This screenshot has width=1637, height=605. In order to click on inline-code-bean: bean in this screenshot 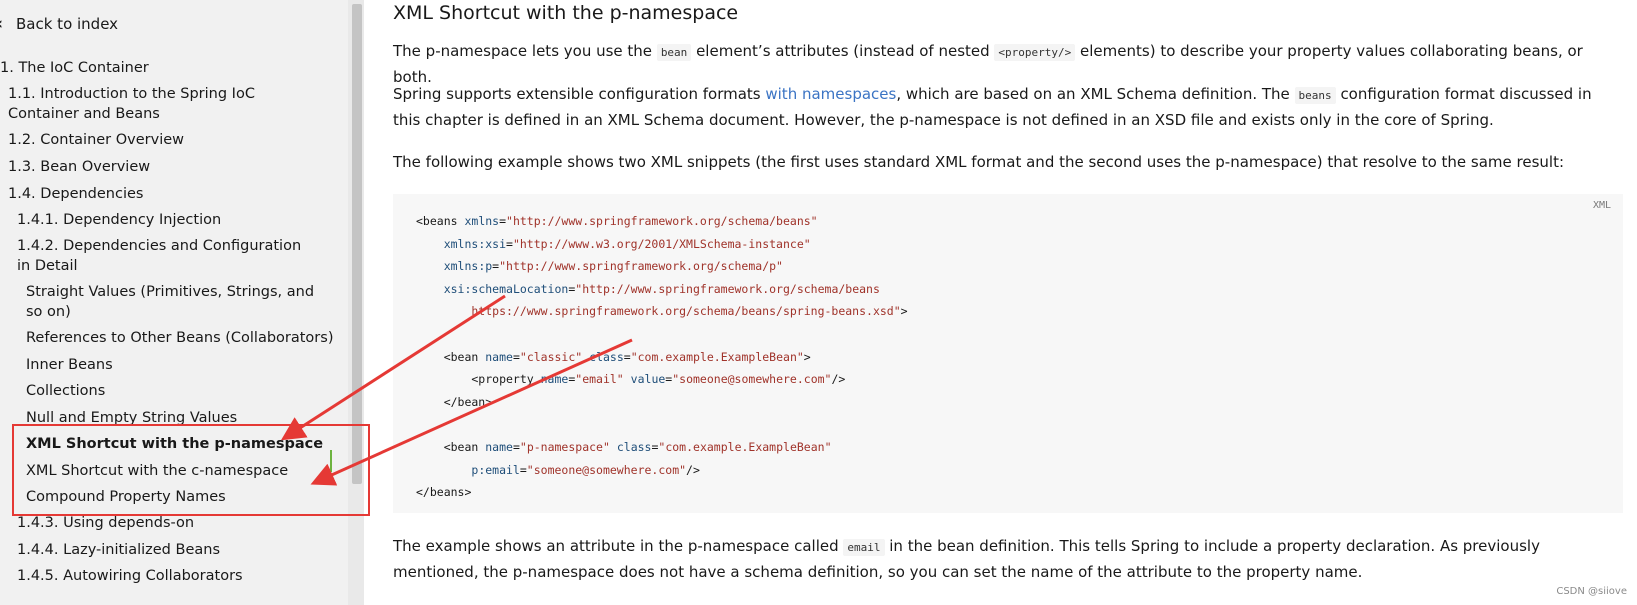, I will do `click(674, 52)`.